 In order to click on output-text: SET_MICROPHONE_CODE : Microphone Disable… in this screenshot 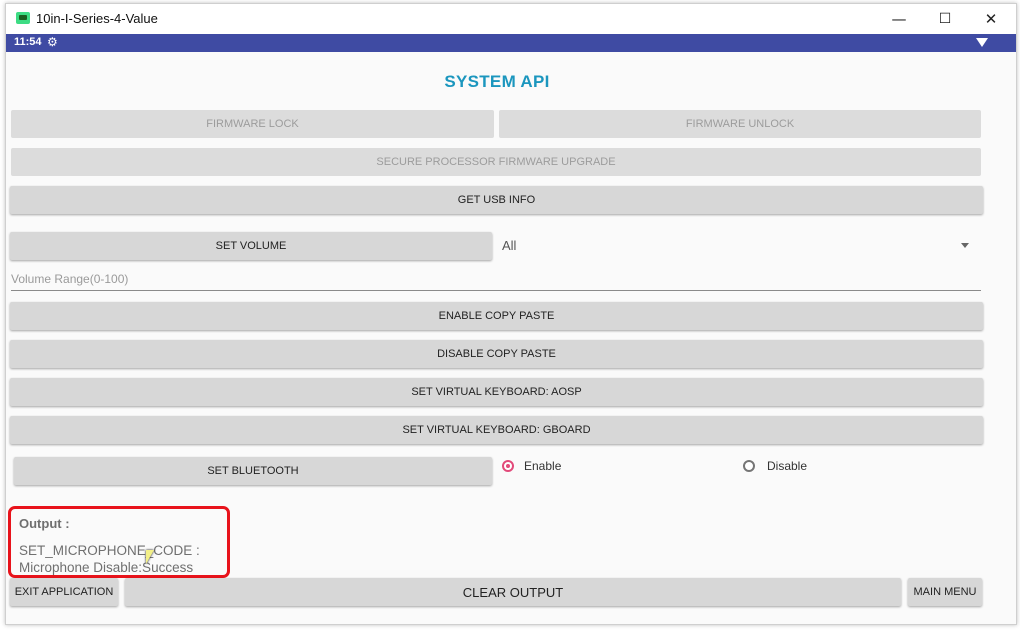, I will do `click(109, 559)`.